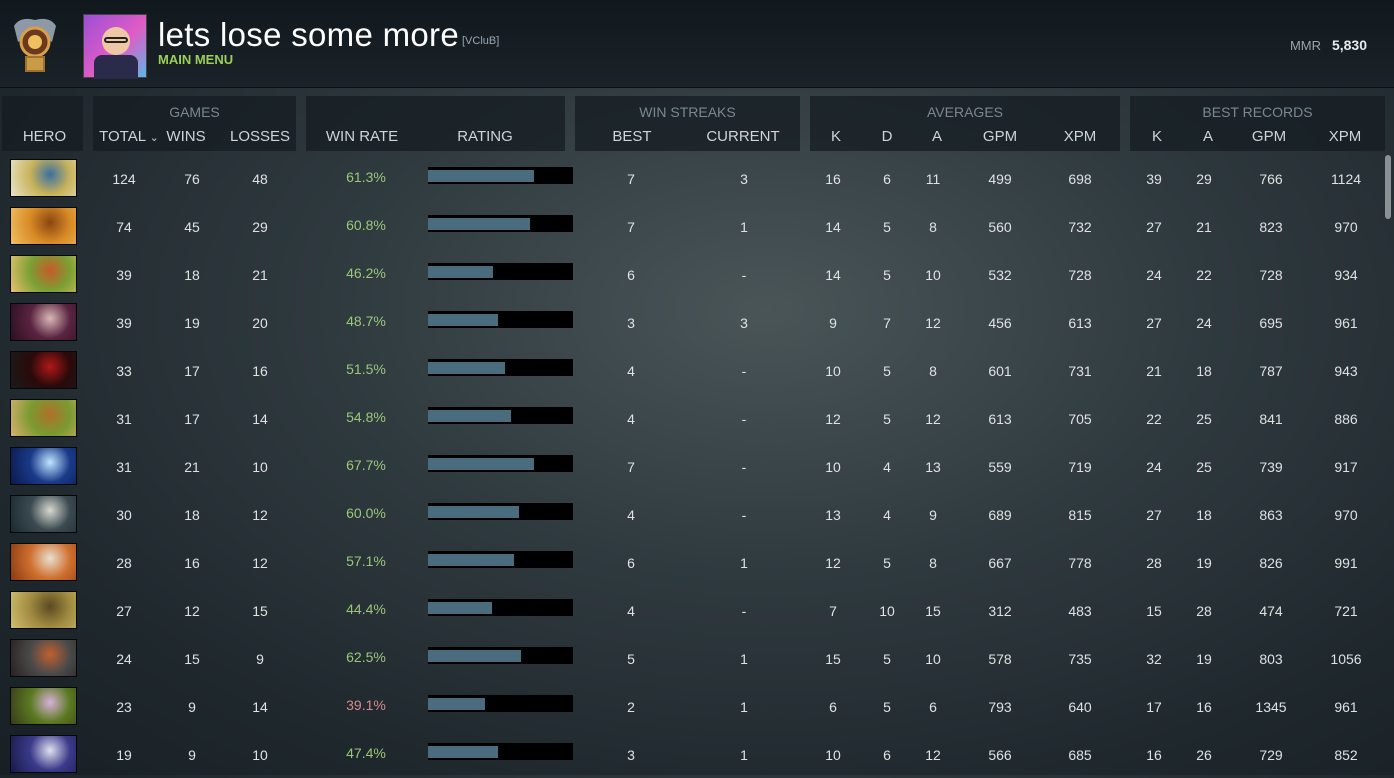 This screenshot has height=778, width=1394. What do you see at coordinates (833, 323) in the screenshot?
I see `avg-kills: 9` at bounding box center [833, 323].